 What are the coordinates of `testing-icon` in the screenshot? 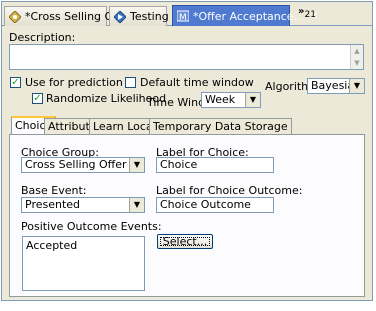 It's located at (120, 16).